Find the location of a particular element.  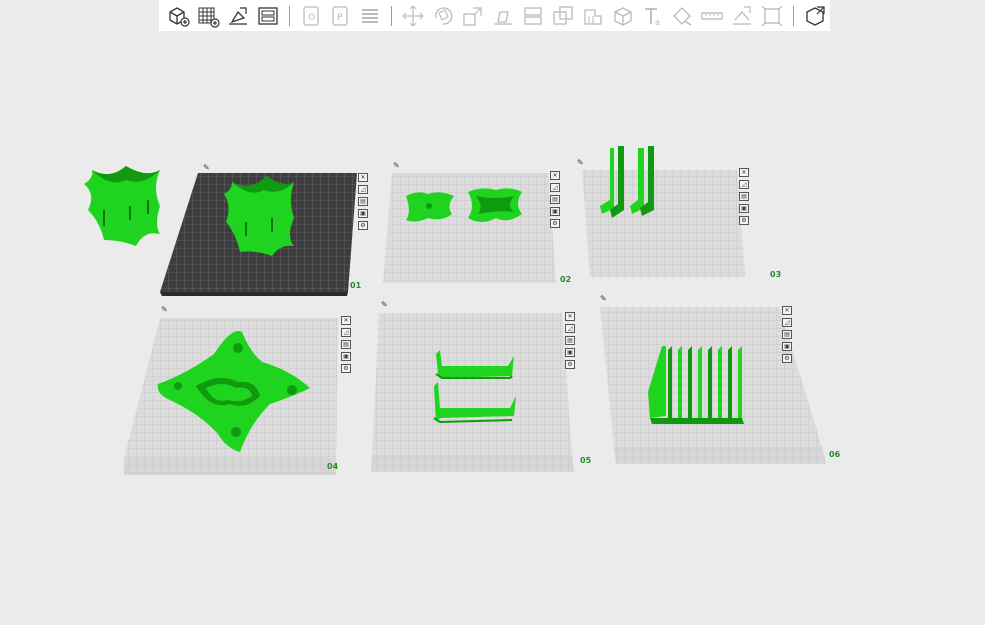

model-brackets-plate5 is located at coordinates (474, 387).